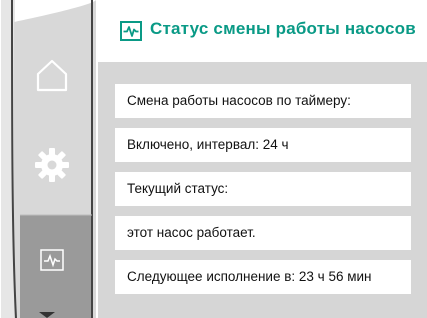 Image resolution: width=427 pixels, height=318 pixels. What do you see at coordinates (263, 233) in the screenshot?
I see `list-item: этот насос работает.` at bounding box center [263, 233].